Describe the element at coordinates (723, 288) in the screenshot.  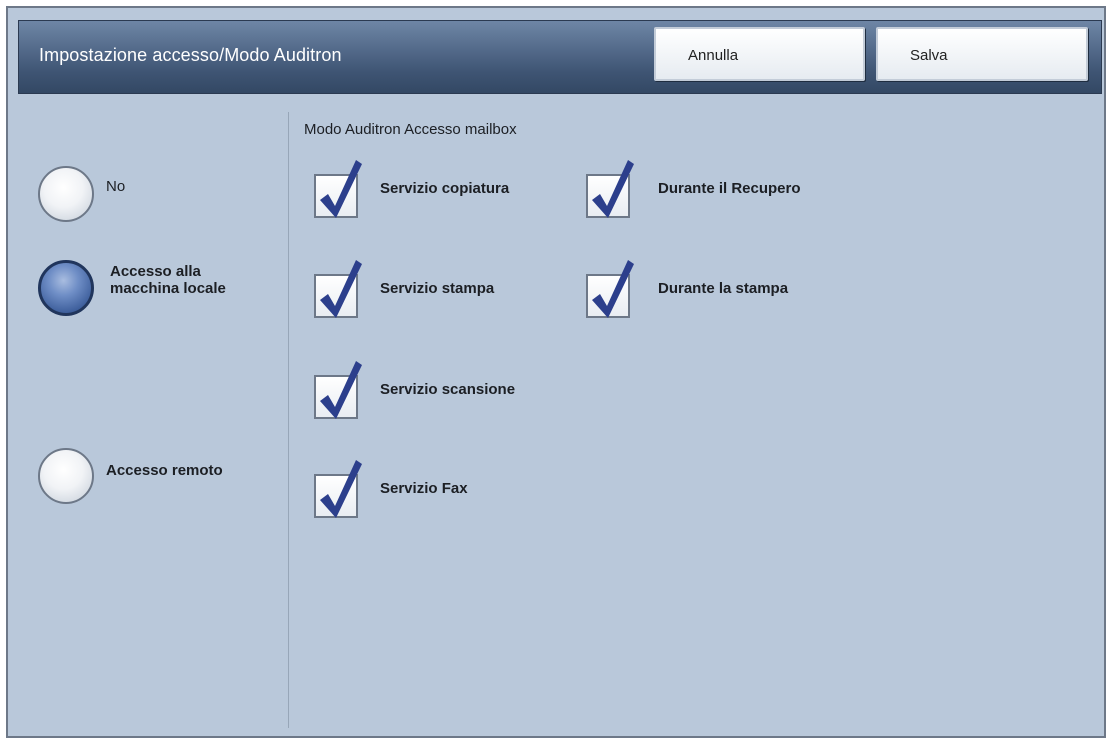
I see `checkbox-label: Durante la stampa` at that location.